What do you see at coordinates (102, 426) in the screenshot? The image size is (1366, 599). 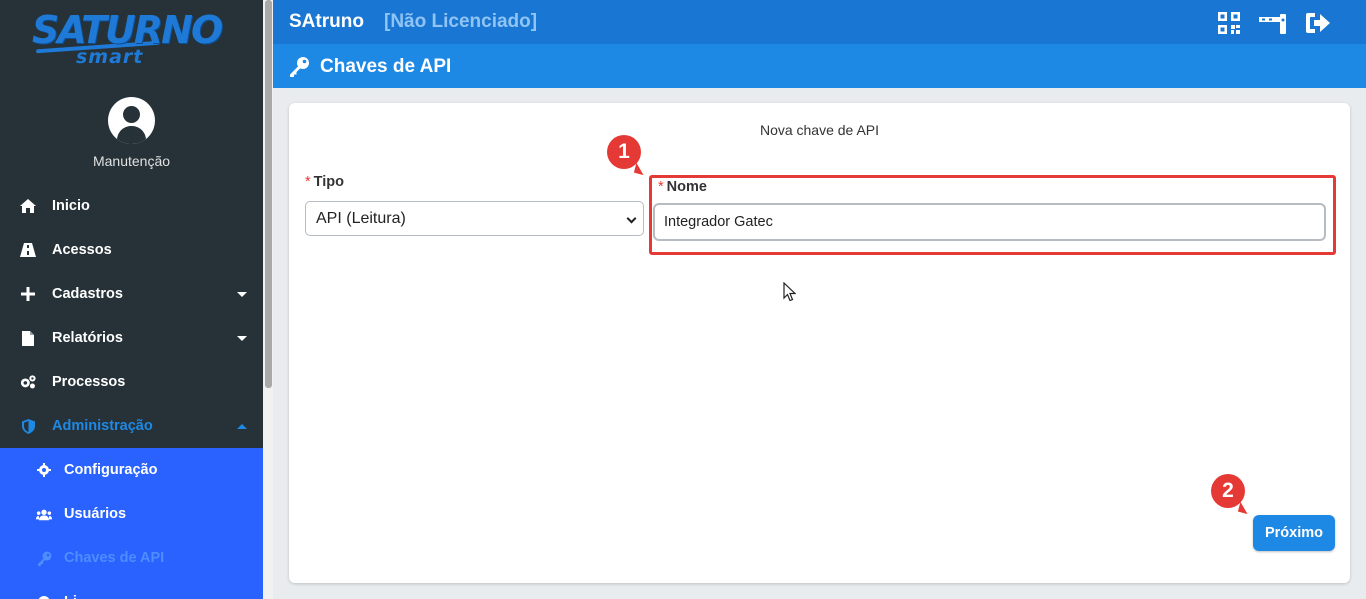 I see `sidebar-item-label: Administração` at bounding box center [102, 426].